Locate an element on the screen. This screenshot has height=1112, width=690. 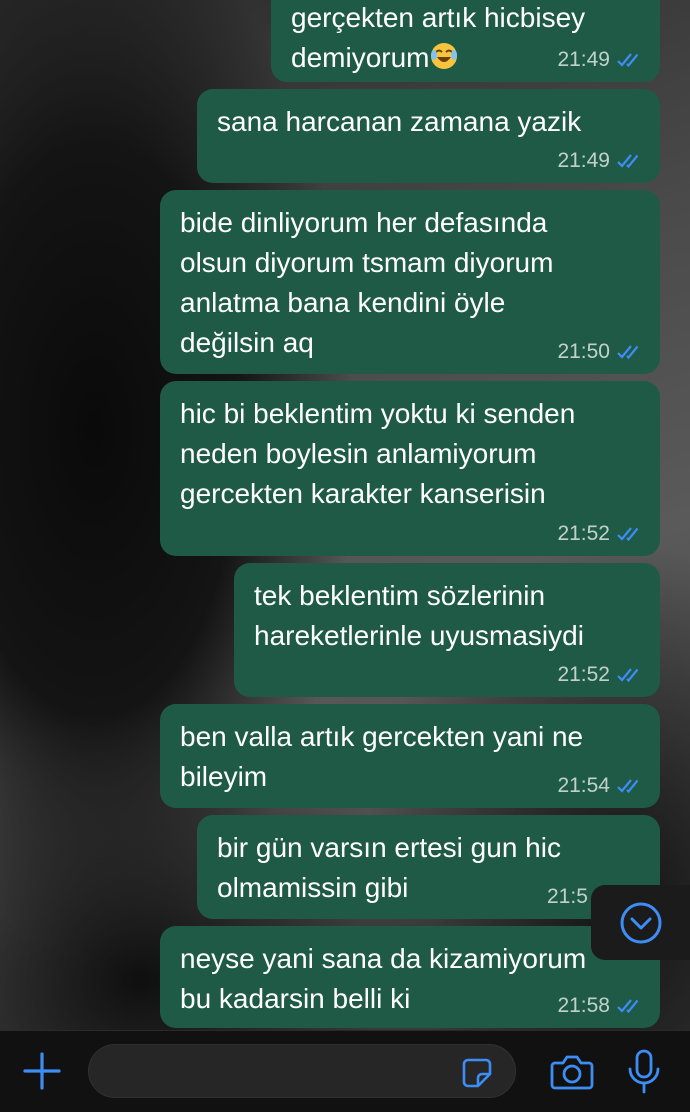
message-meta: 21:50 is located at coordinates (600, 352).